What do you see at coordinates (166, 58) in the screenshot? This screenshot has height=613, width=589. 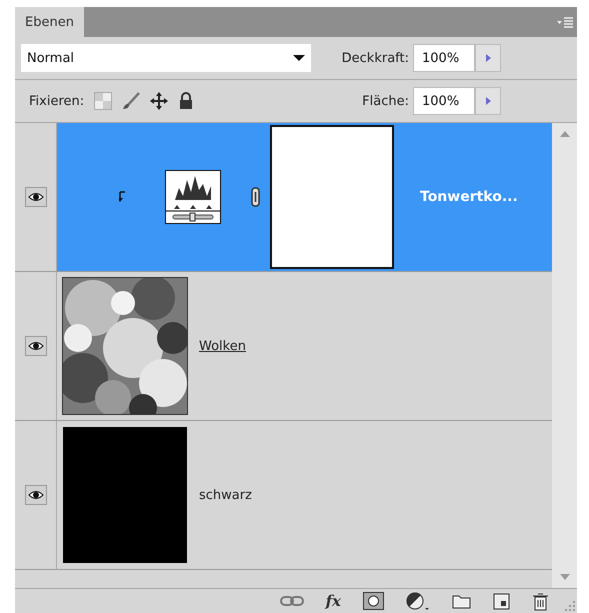 I see `blend-mode-dropdown: Normal` at bounding box center [166, 58].